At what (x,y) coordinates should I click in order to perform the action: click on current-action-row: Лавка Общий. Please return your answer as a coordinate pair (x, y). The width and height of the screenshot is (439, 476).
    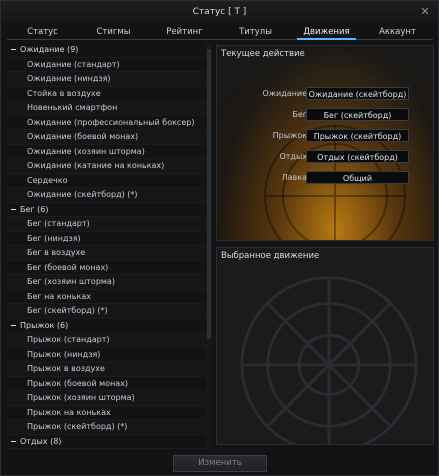
    Looking at the image, I should click on (325, 178).